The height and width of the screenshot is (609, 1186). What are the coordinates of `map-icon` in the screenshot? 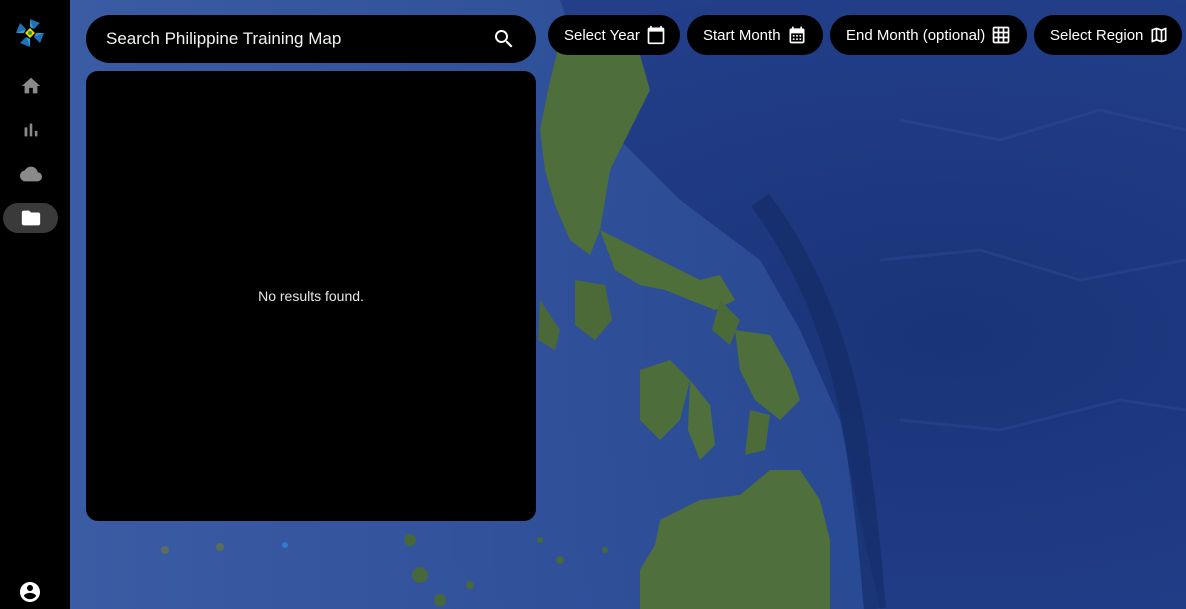 It's located at (1159, 35).